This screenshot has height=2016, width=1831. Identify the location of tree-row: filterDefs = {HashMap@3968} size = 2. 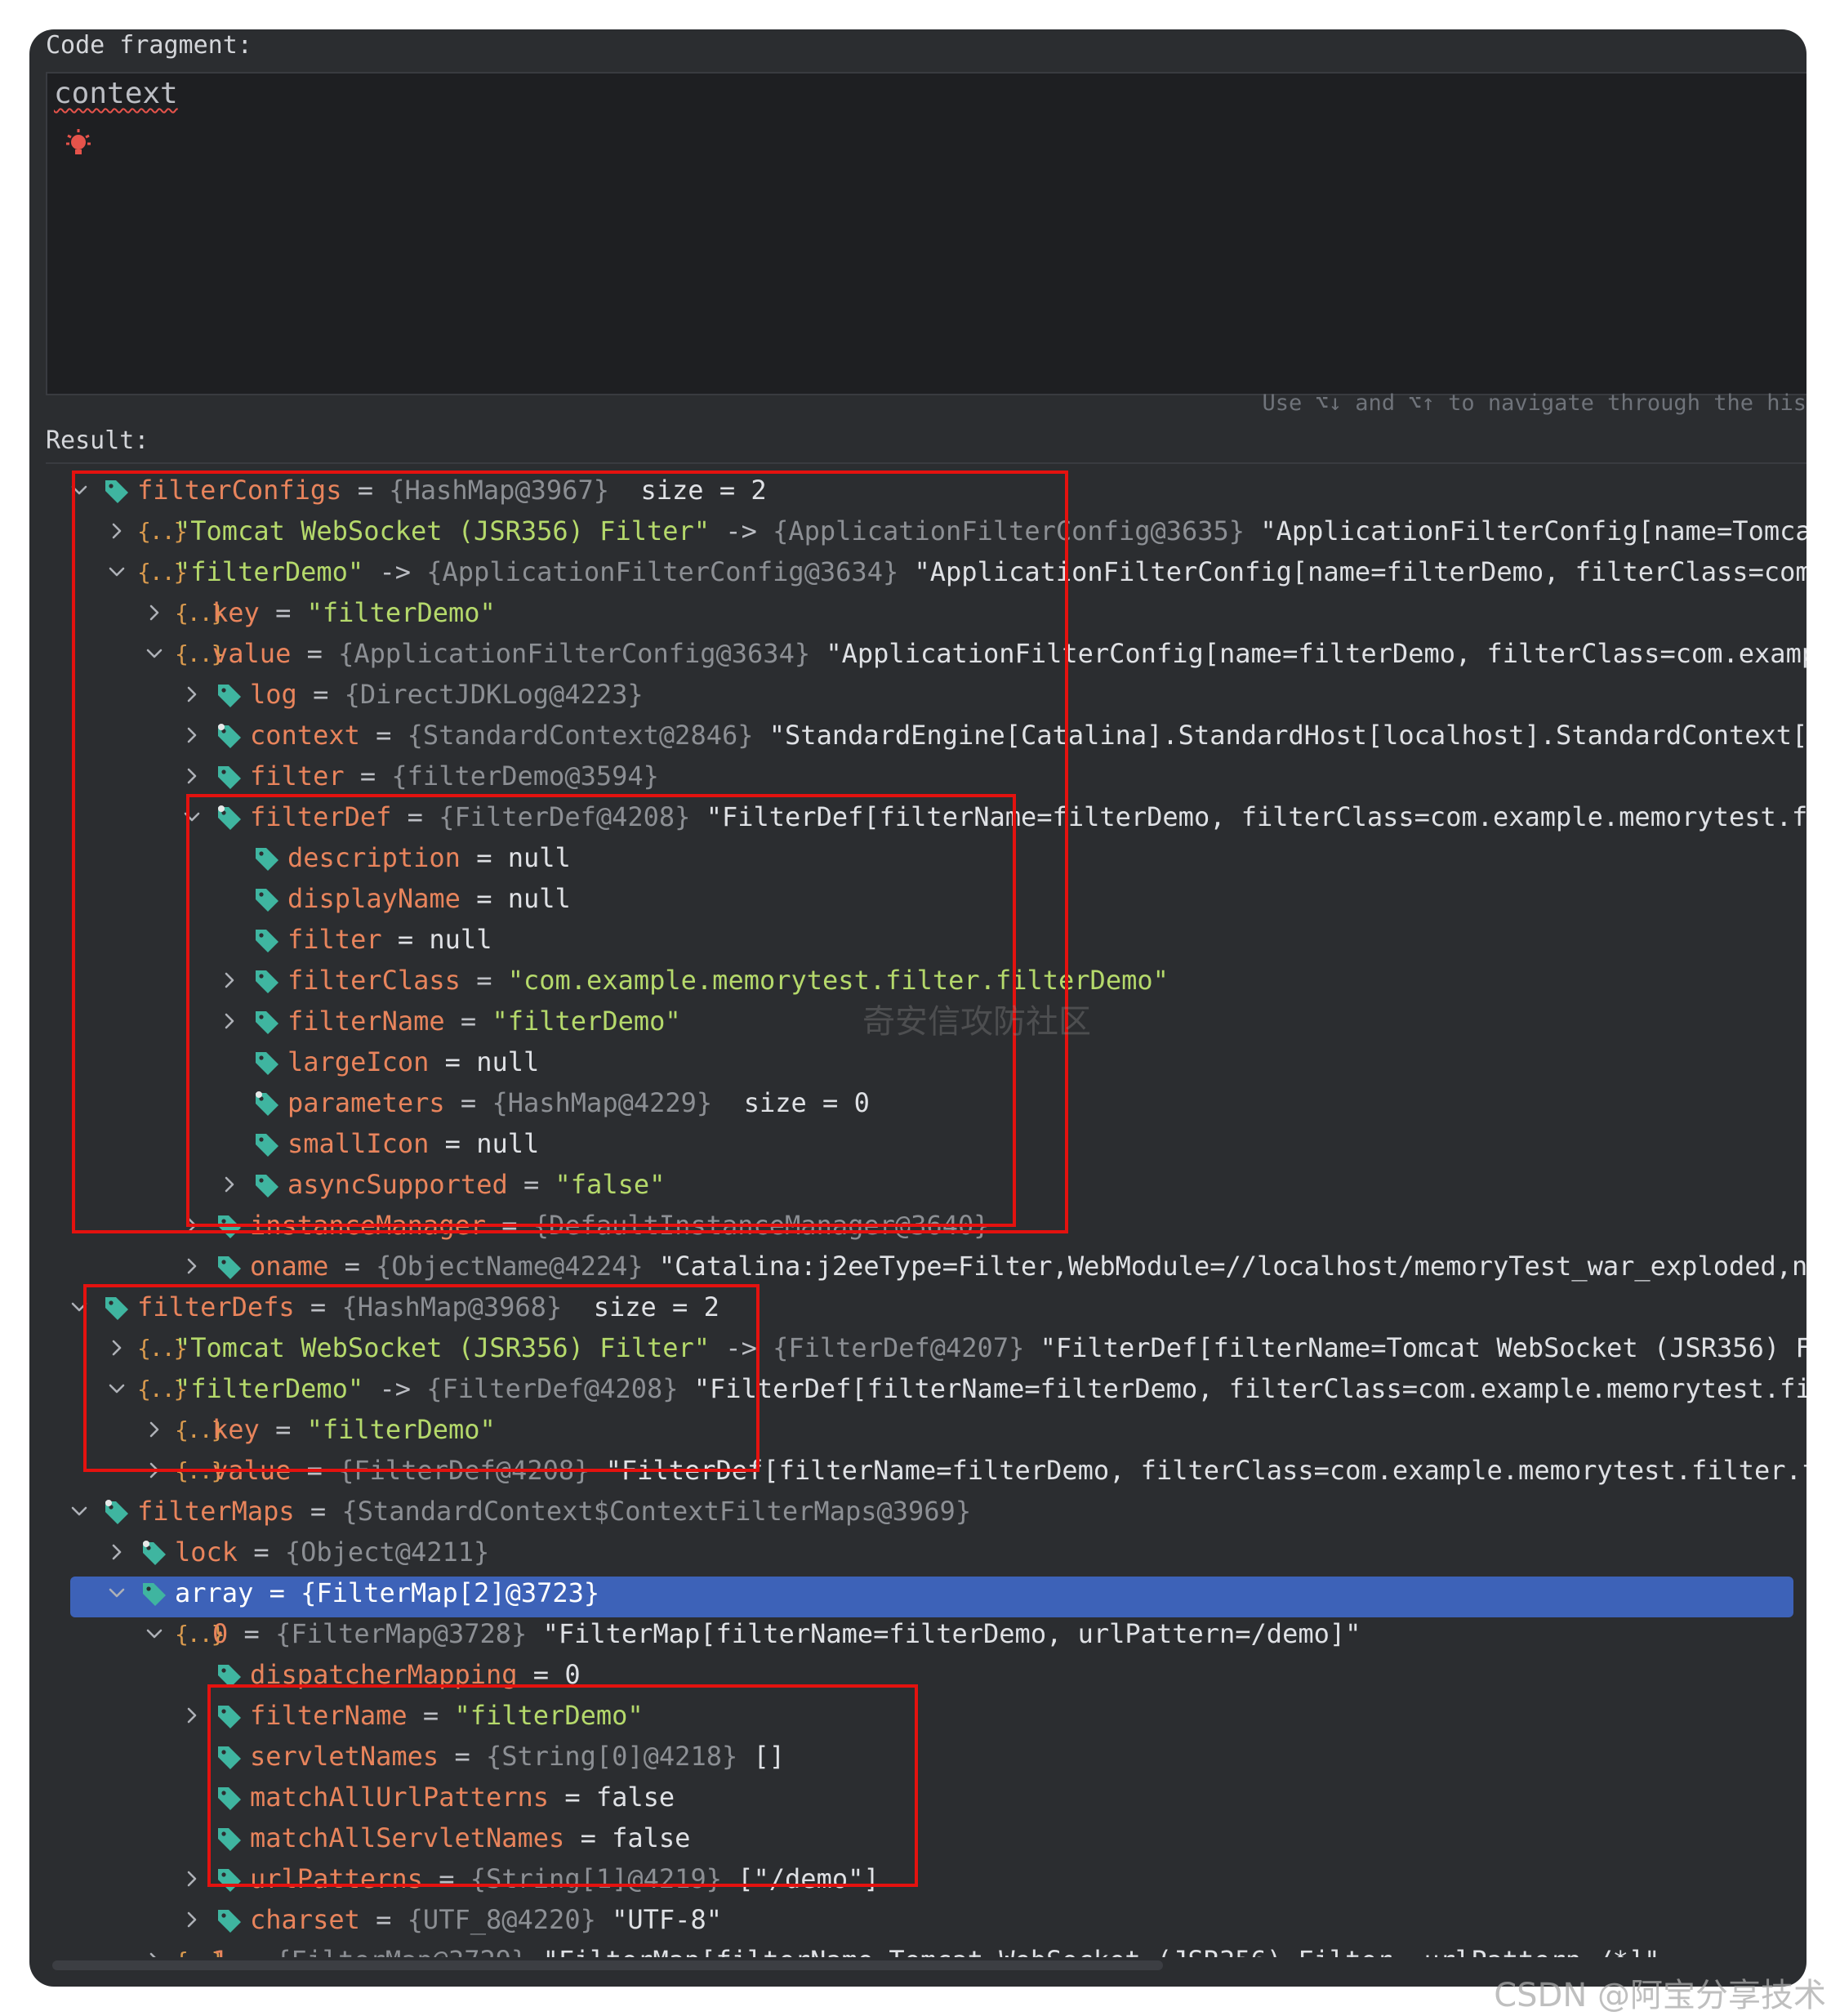
(928, 1307).